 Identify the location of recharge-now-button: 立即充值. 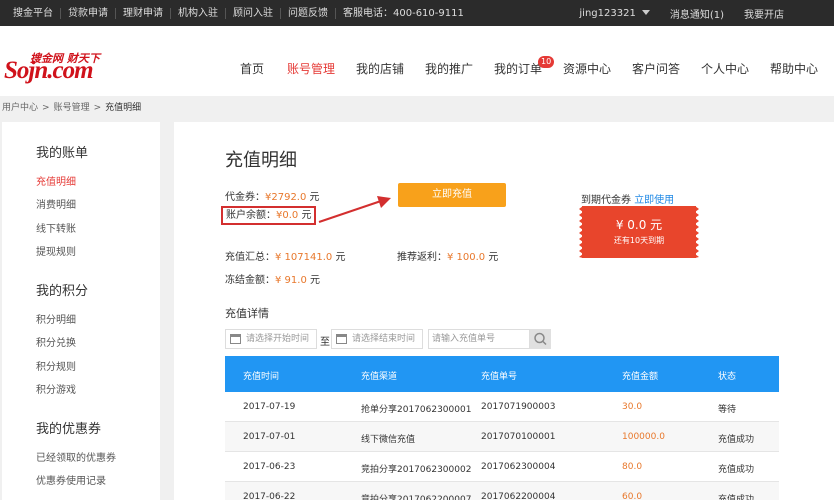
(452, 195).